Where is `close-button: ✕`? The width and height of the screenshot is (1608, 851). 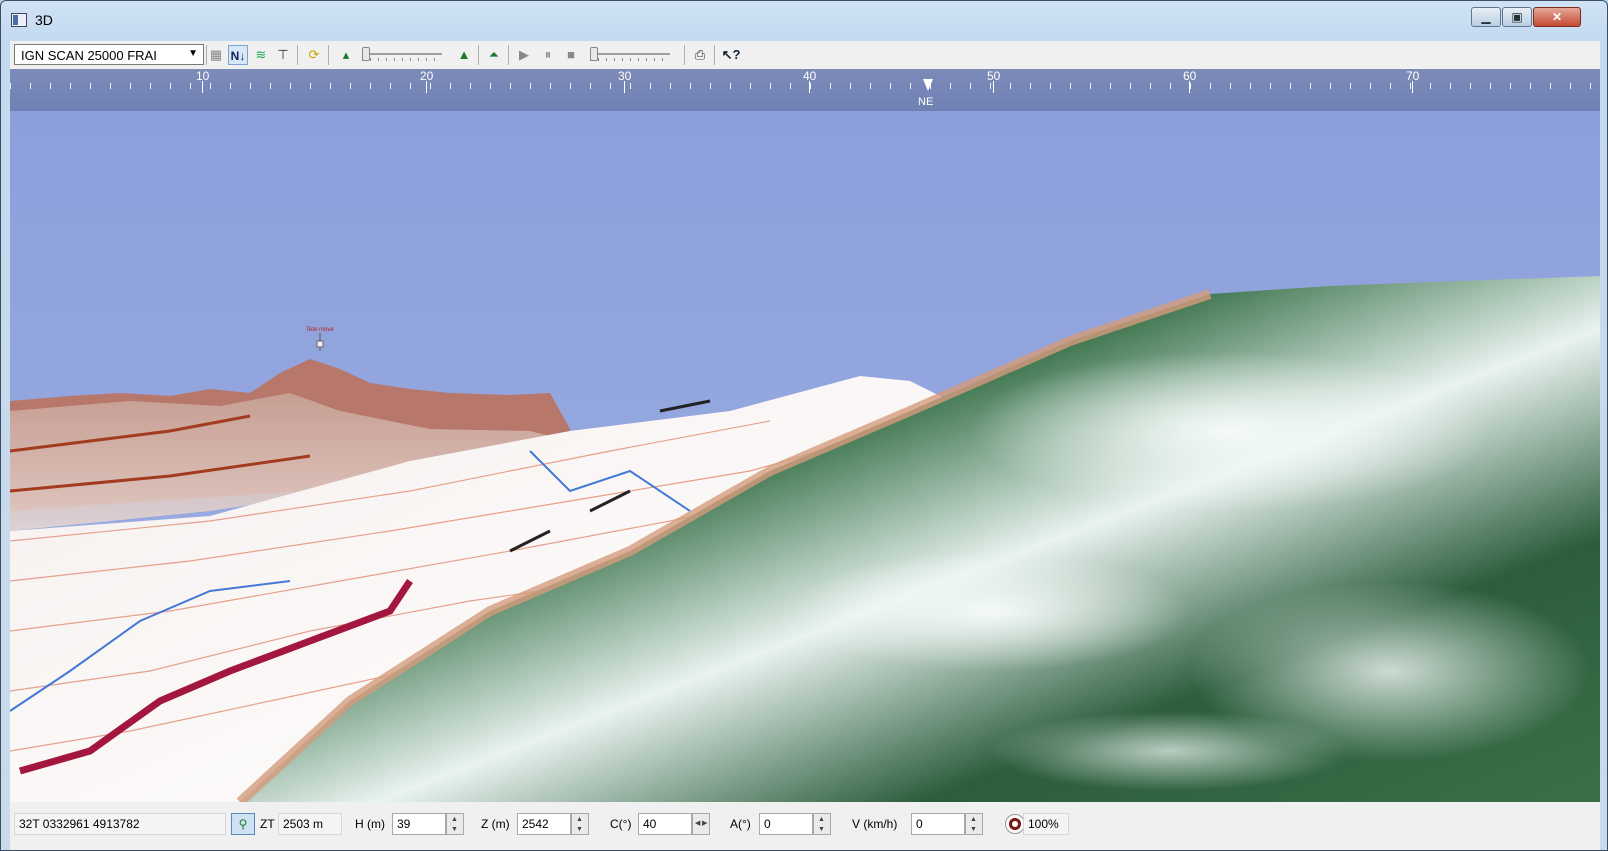 close-button: ✕ is located at coordinates (1557, 17).